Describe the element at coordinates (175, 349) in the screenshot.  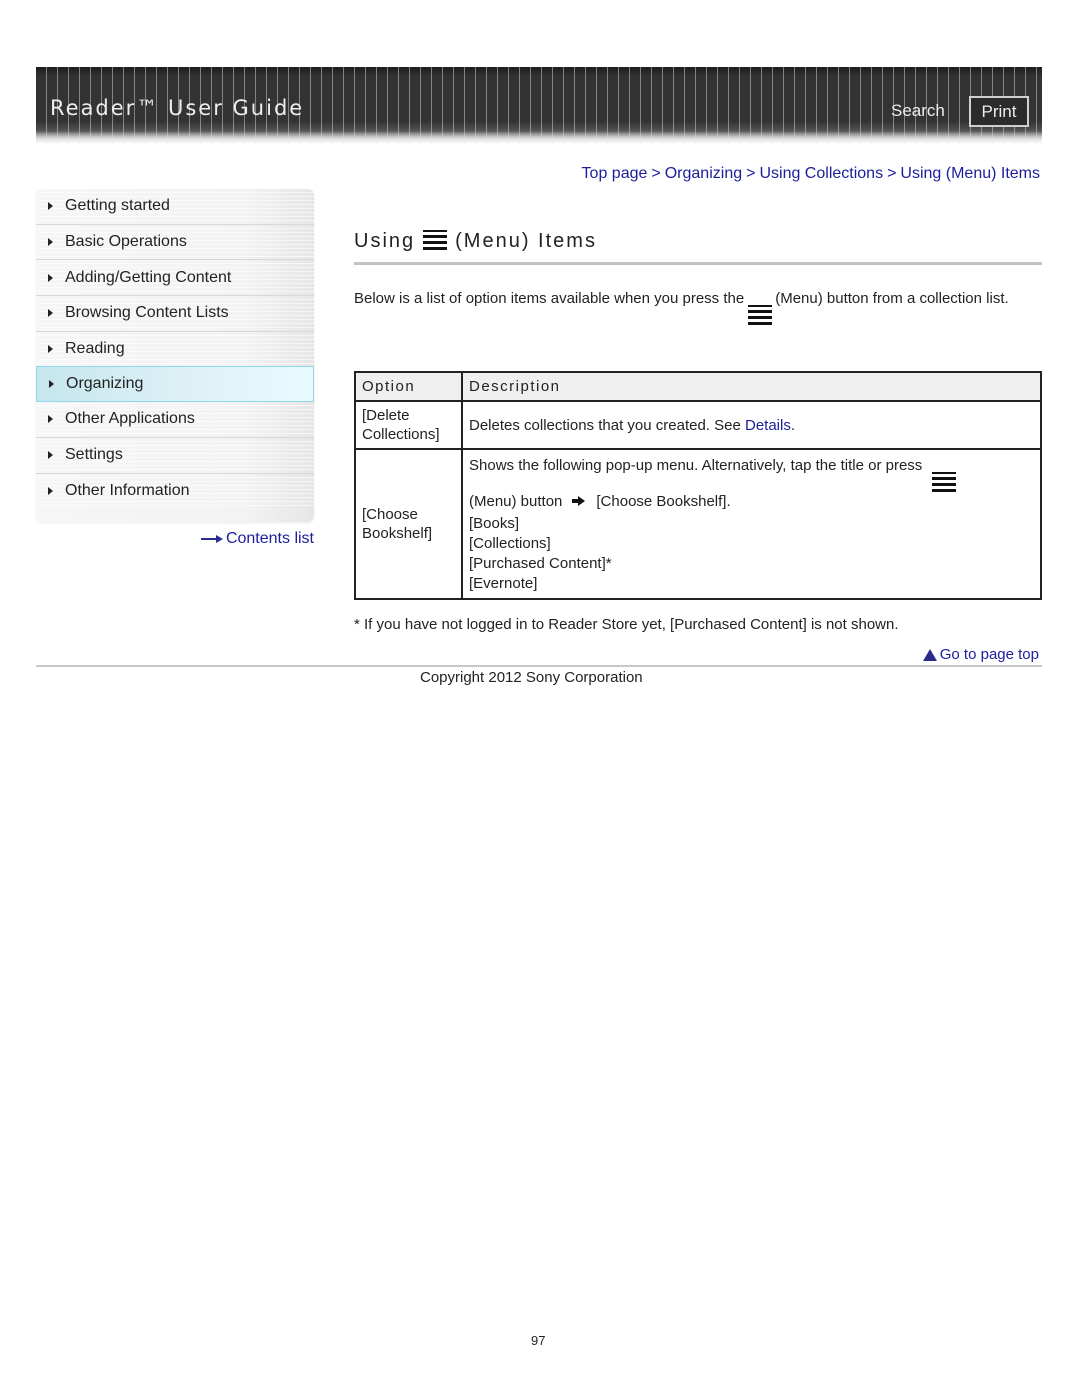
I see `sidebar-item-reading: Reading` at that location.